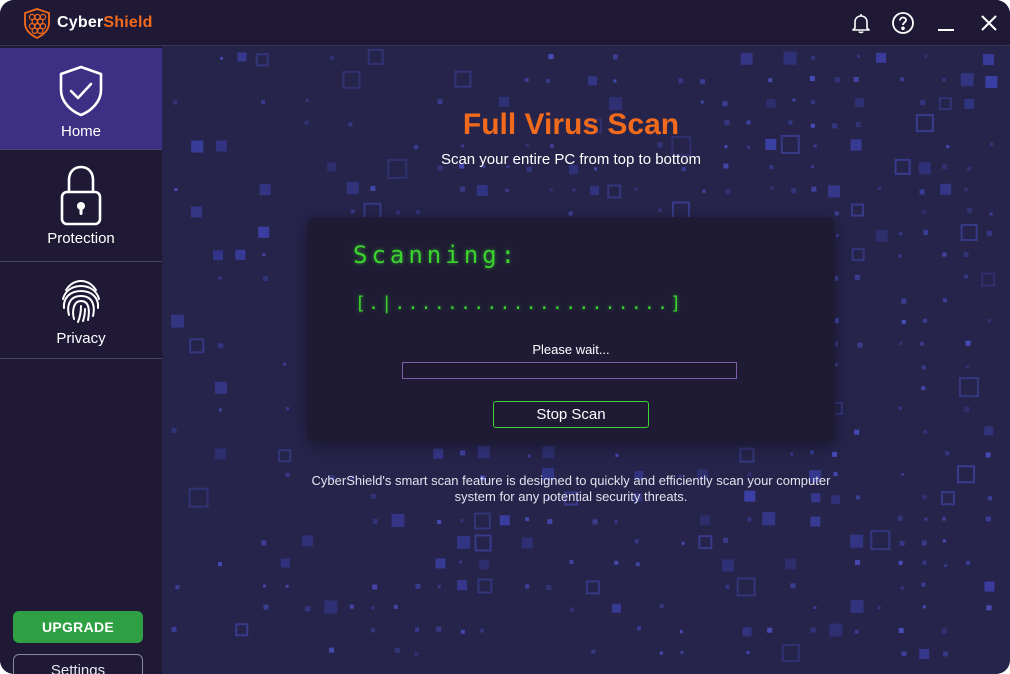 The width and height of the screenshot is (1010, 674). I want to click on close-icon, so click(989, 23).